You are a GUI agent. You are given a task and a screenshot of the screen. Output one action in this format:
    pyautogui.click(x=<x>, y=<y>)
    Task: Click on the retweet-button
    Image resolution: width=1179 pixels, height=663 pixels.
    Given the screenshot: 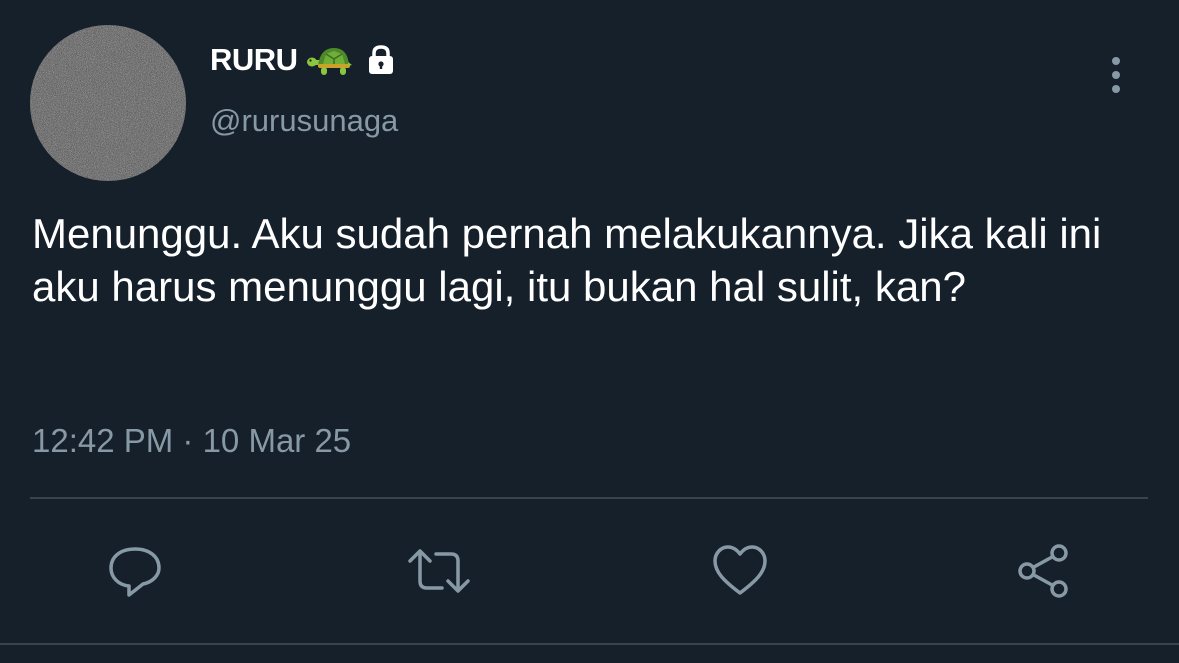 What is the action you would take?
    pyautogui.click(x=439, y=571)
    